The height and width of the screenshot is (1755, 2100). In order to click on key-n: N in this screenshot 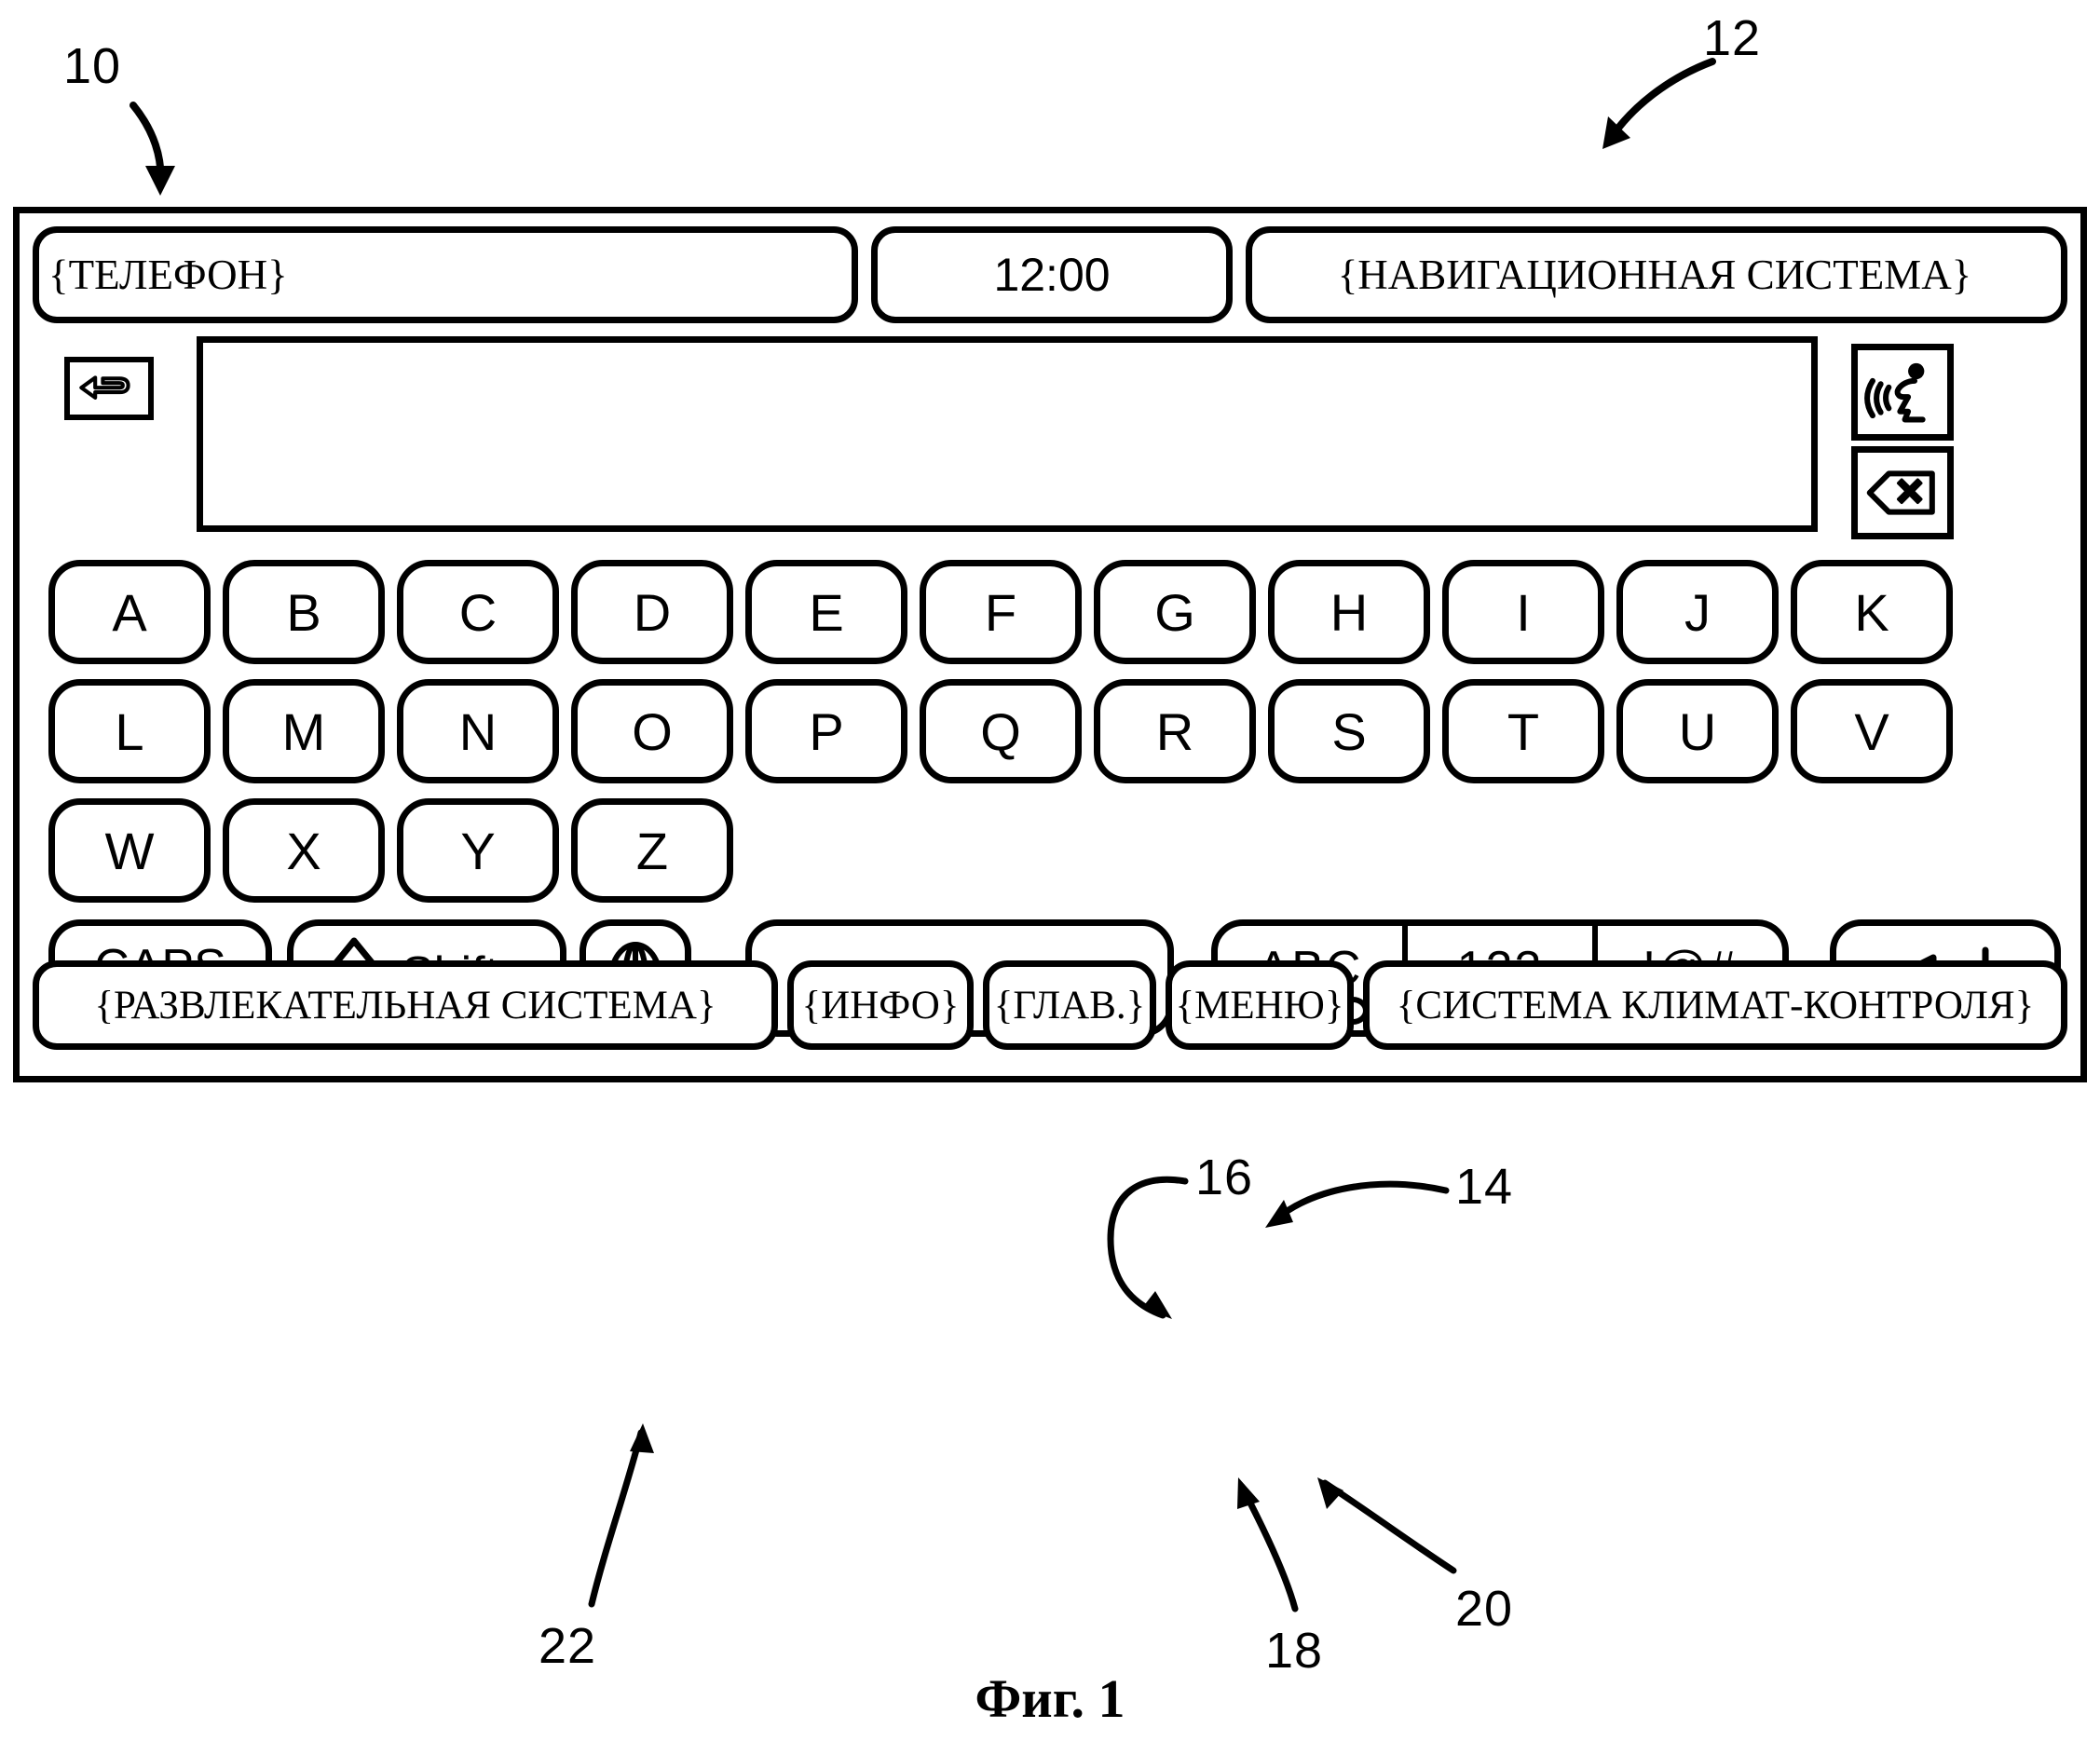, I will do `click(478, 731)`.